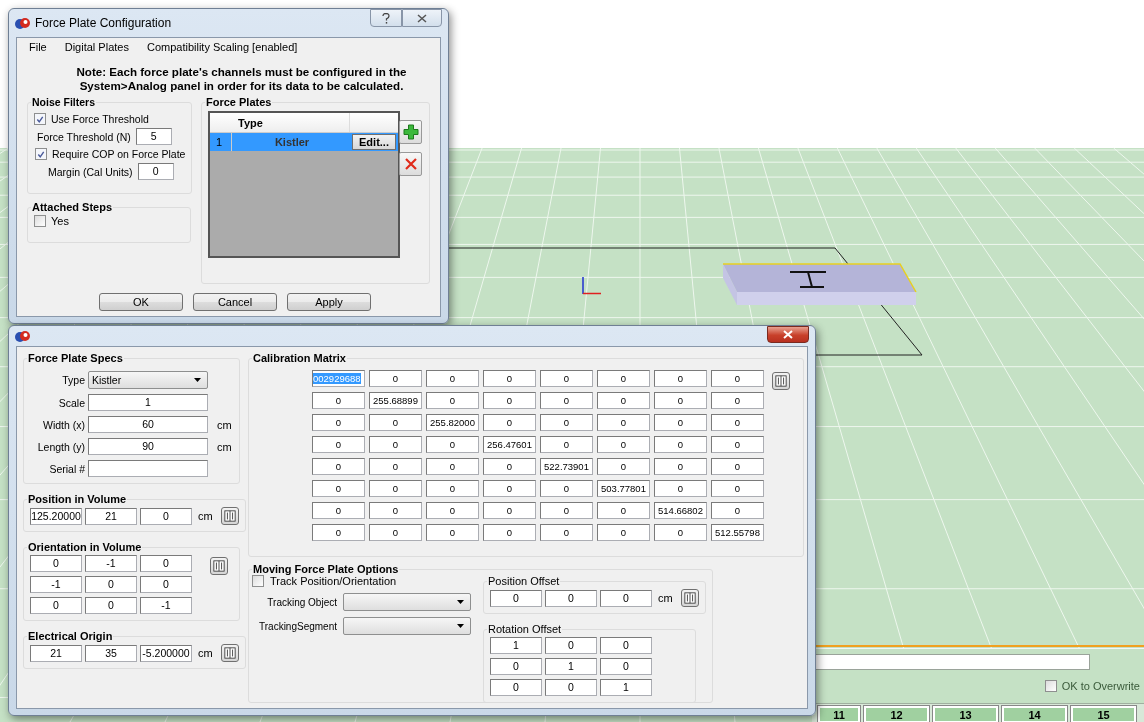 This screenshot has height=722, width=1144. Describe the element at coordinates (329, 302) in the screenshot. I see `dialog-button: Apply` at that location.